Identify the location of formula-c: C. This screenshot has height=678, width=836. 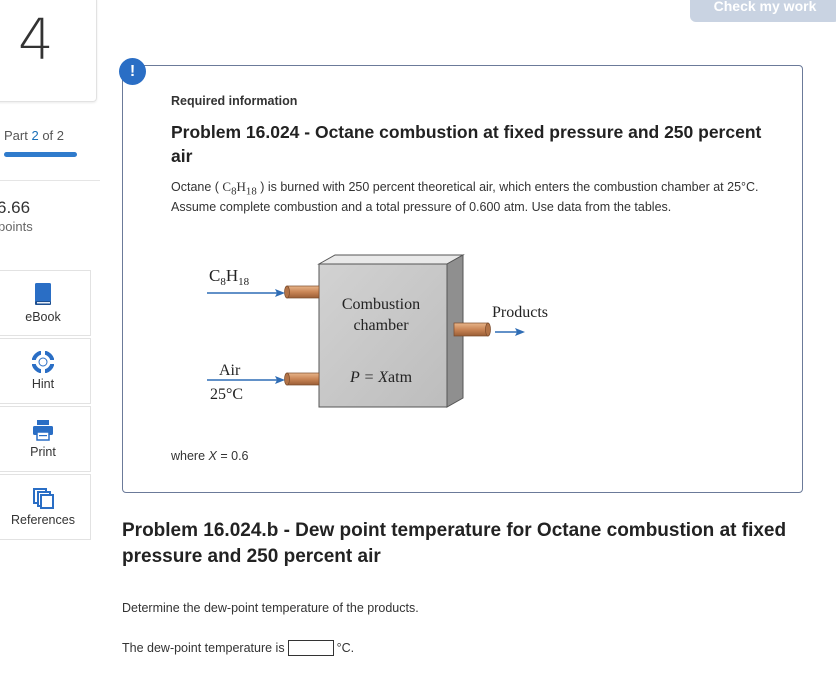
(227, 186).